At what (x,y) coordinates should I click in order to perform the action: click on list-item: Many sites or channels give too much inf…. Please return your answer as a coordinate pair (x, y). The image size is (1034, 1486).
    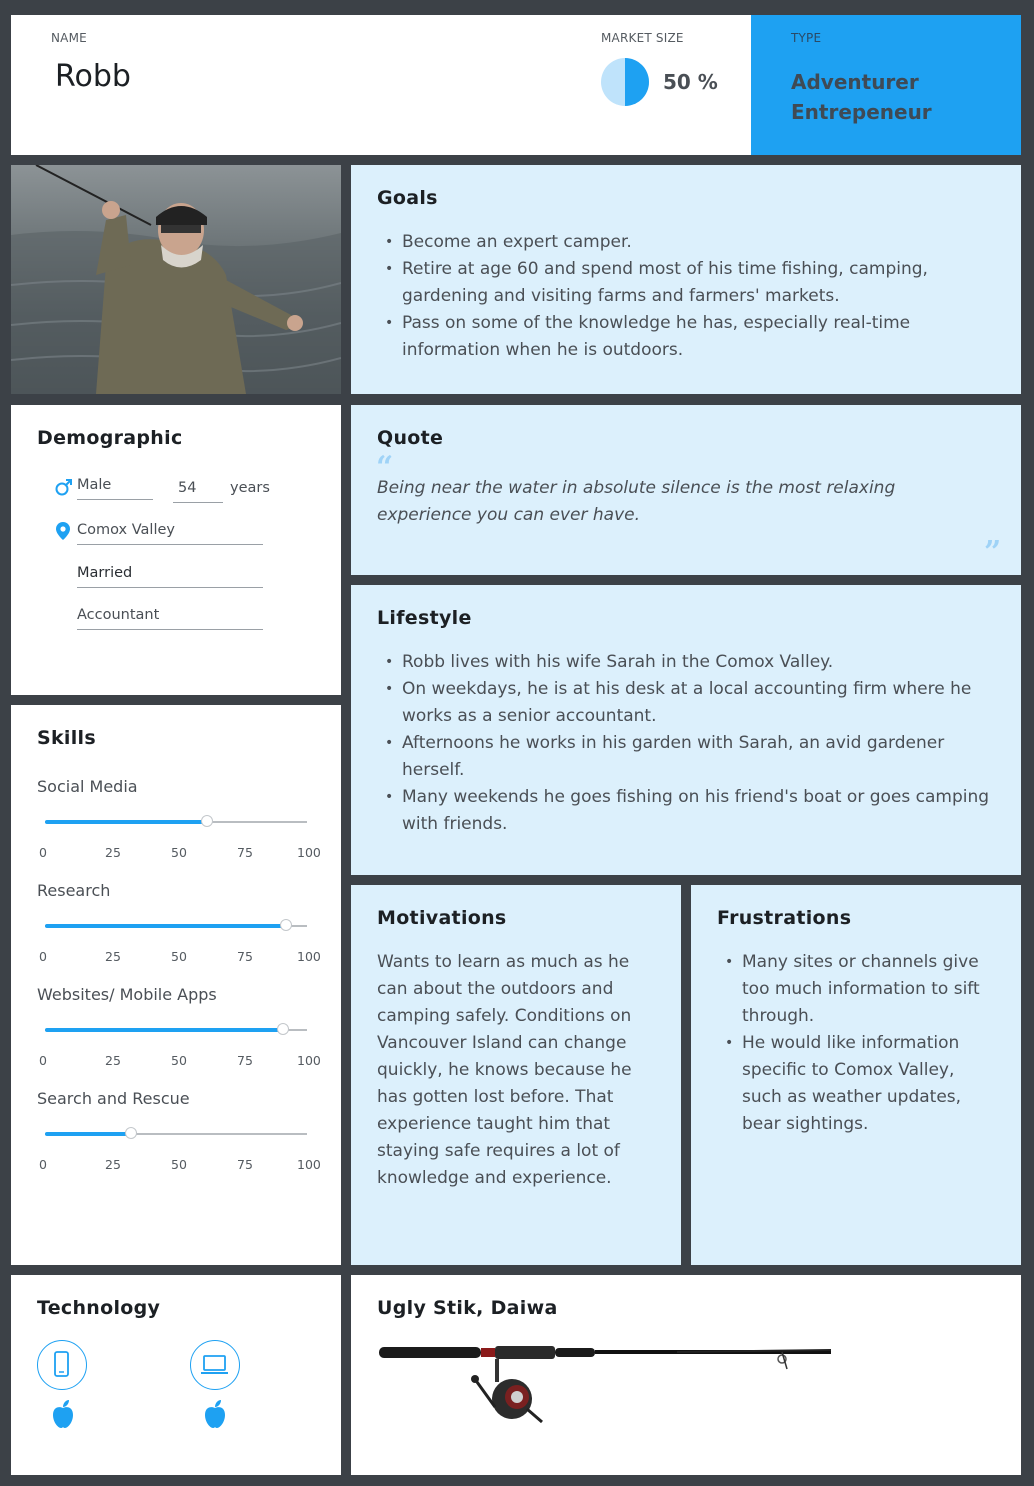
    Looking at the image, I should click on (857, 989).